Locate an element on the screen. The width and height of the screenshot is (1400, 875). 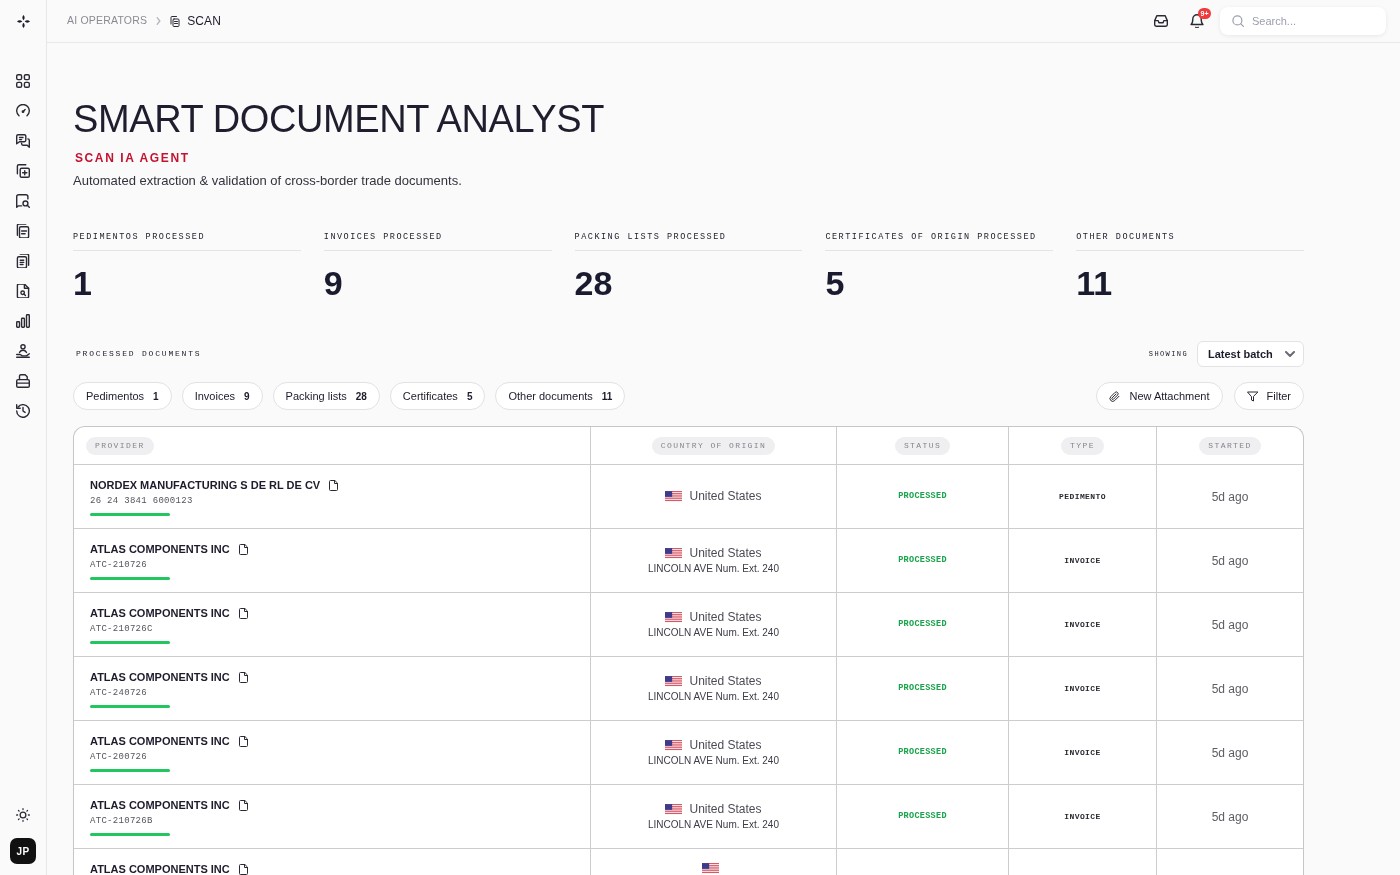
document-type: PEDIMENTO is located at coordinates (1082, 496).